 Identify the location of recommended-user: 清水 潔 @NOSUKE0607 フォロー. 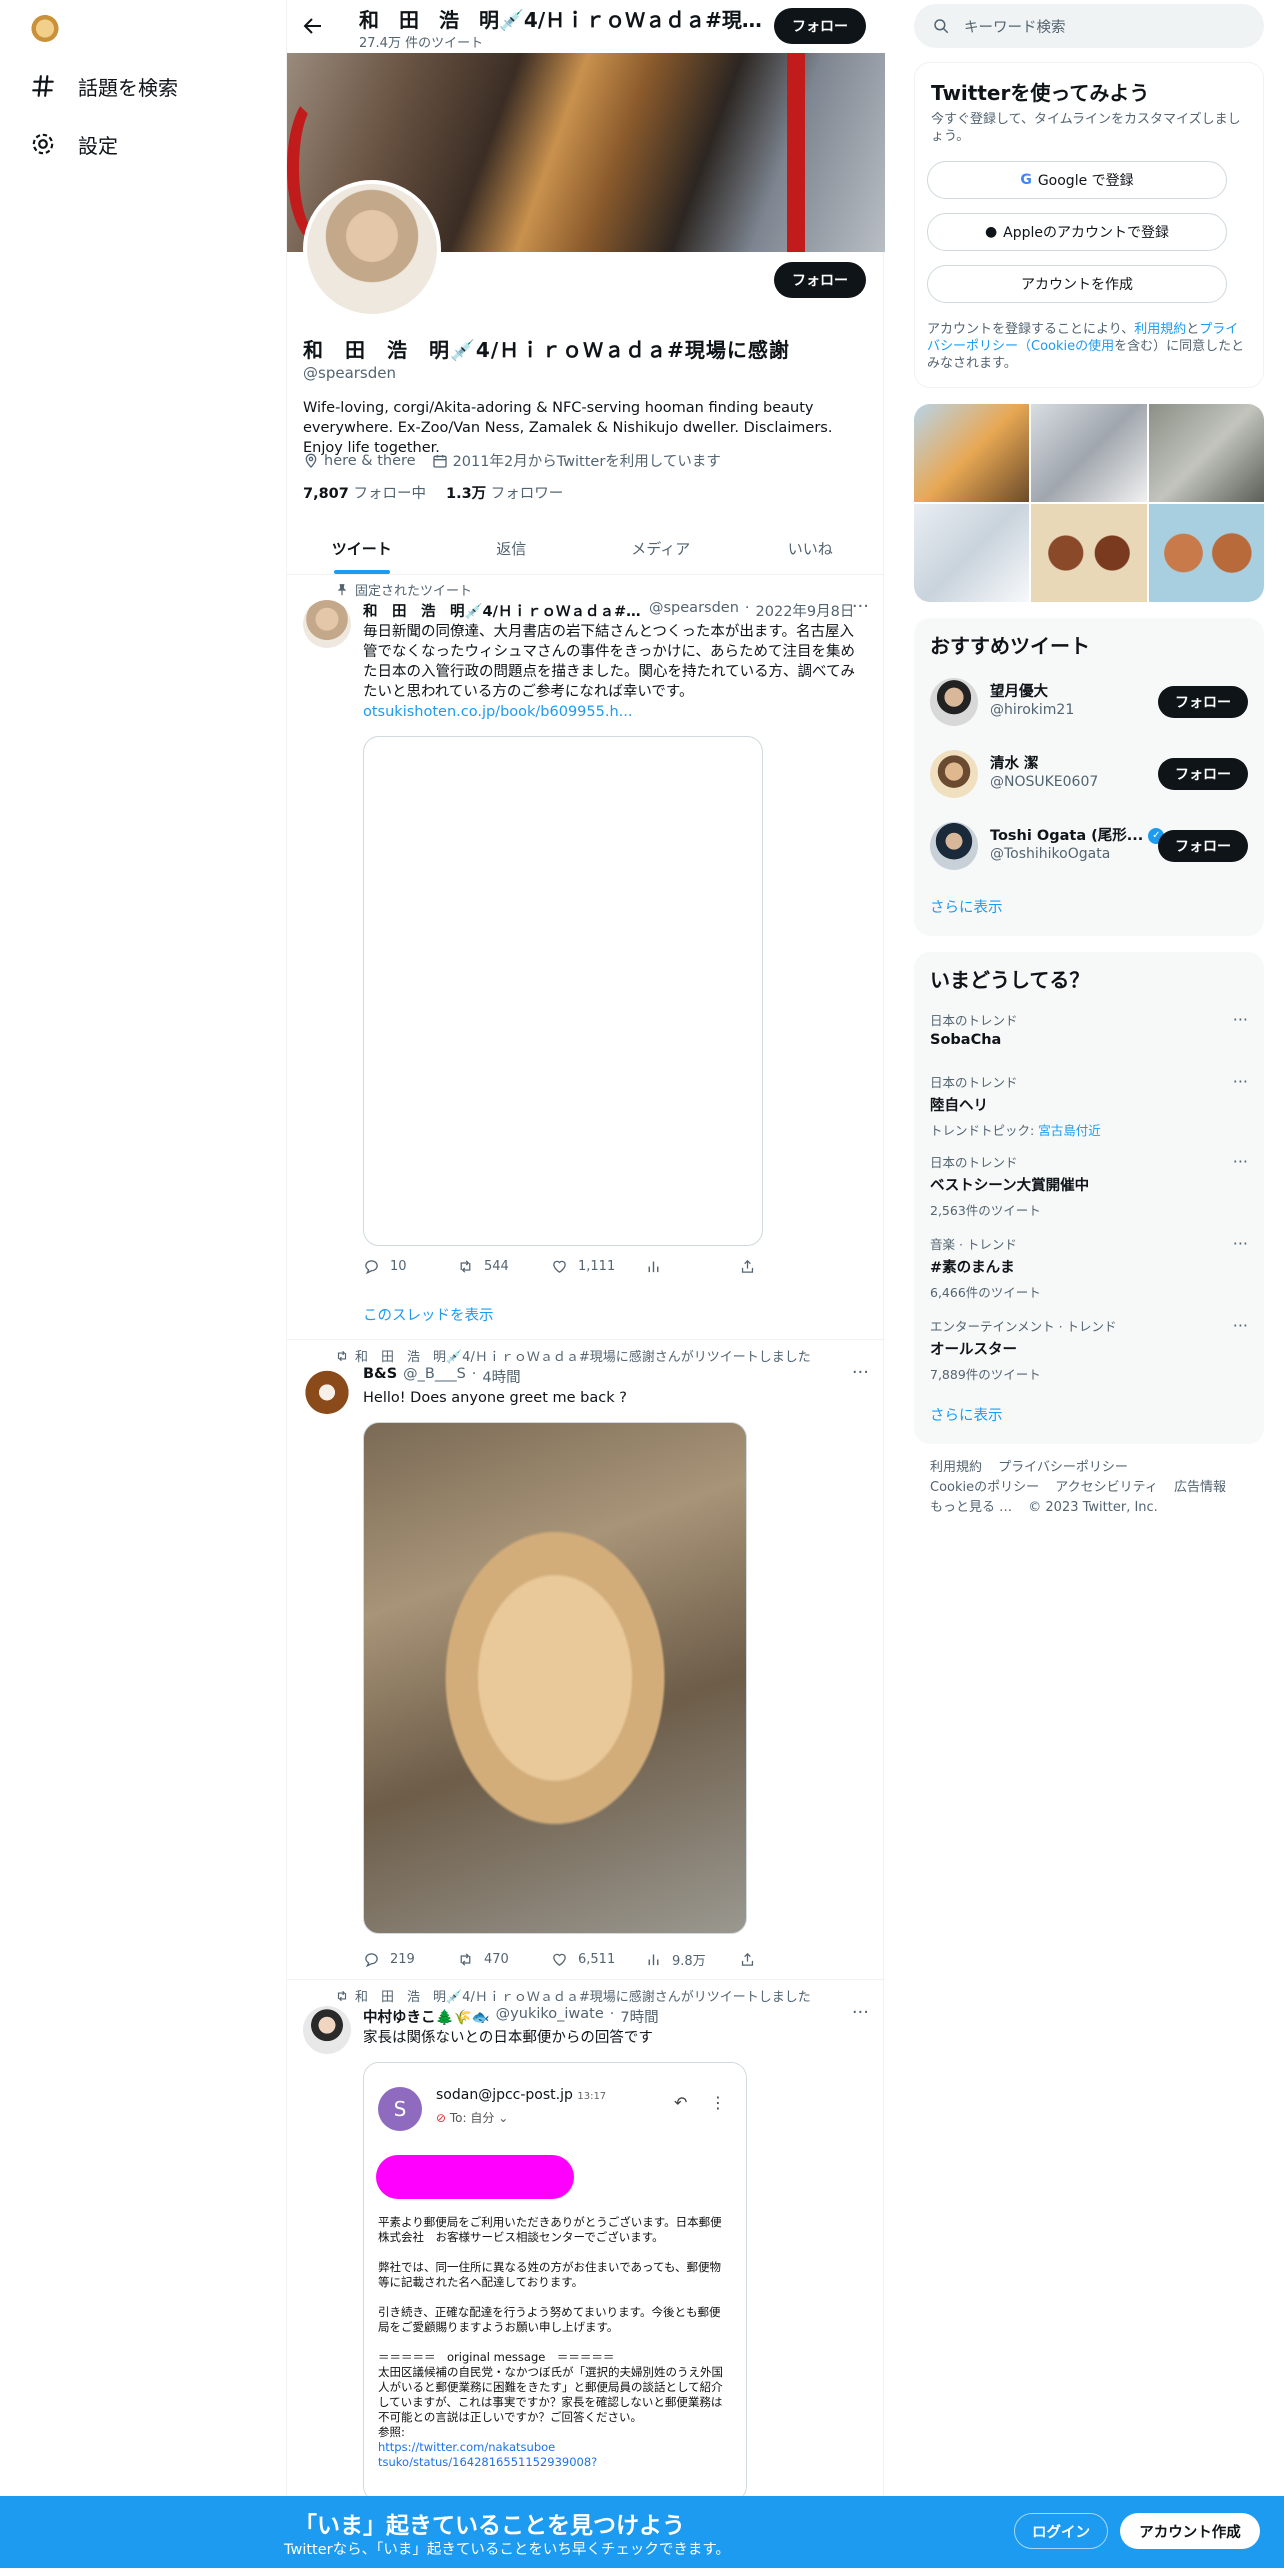
(1089, 772).